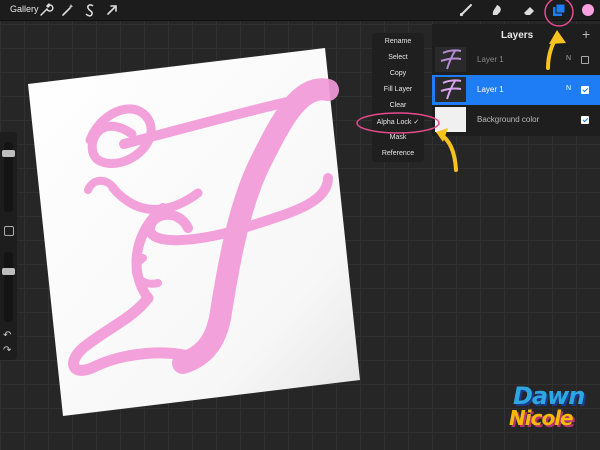 This screenshot has height=450, width=600. What do you see at coordinates (7, 350) in the screenshot?
I see `redo-button: ↷` at bounding box center [7, 350].